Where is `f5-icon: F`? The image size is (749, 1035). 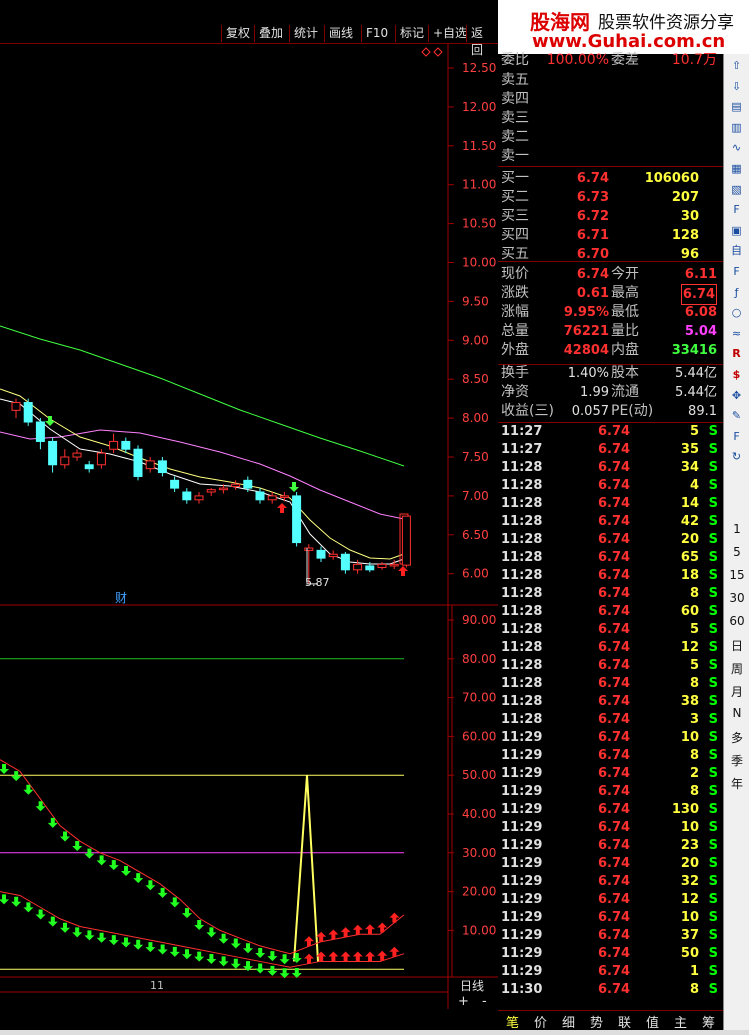
f5-icon: F is located at coordinates (736, 436).